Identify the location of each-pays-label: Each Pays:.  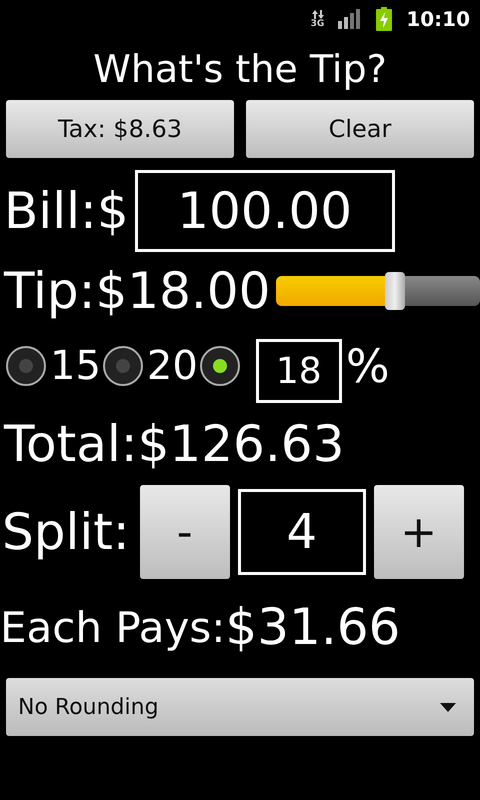
(113, 627).